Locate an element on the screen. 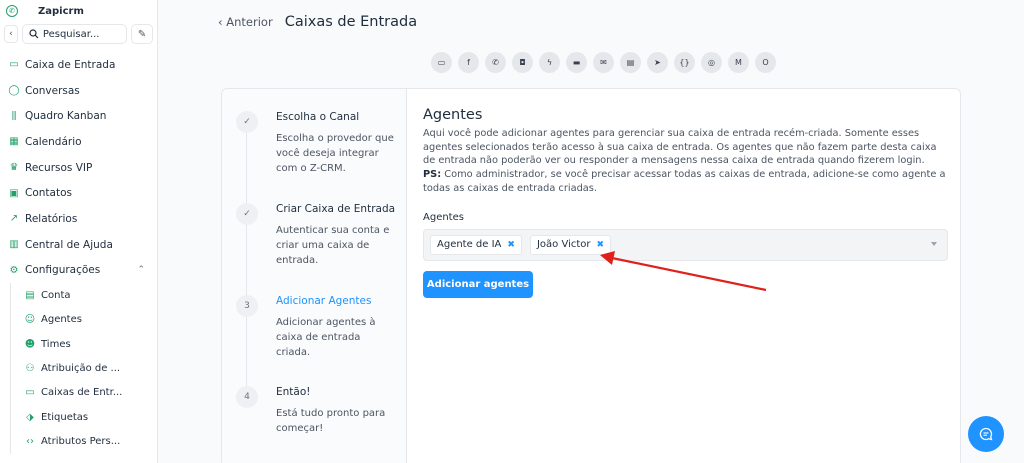 The image size is (1024, 463). sidebar-item-label: Etiquetas is located at coordinates (65, 417).